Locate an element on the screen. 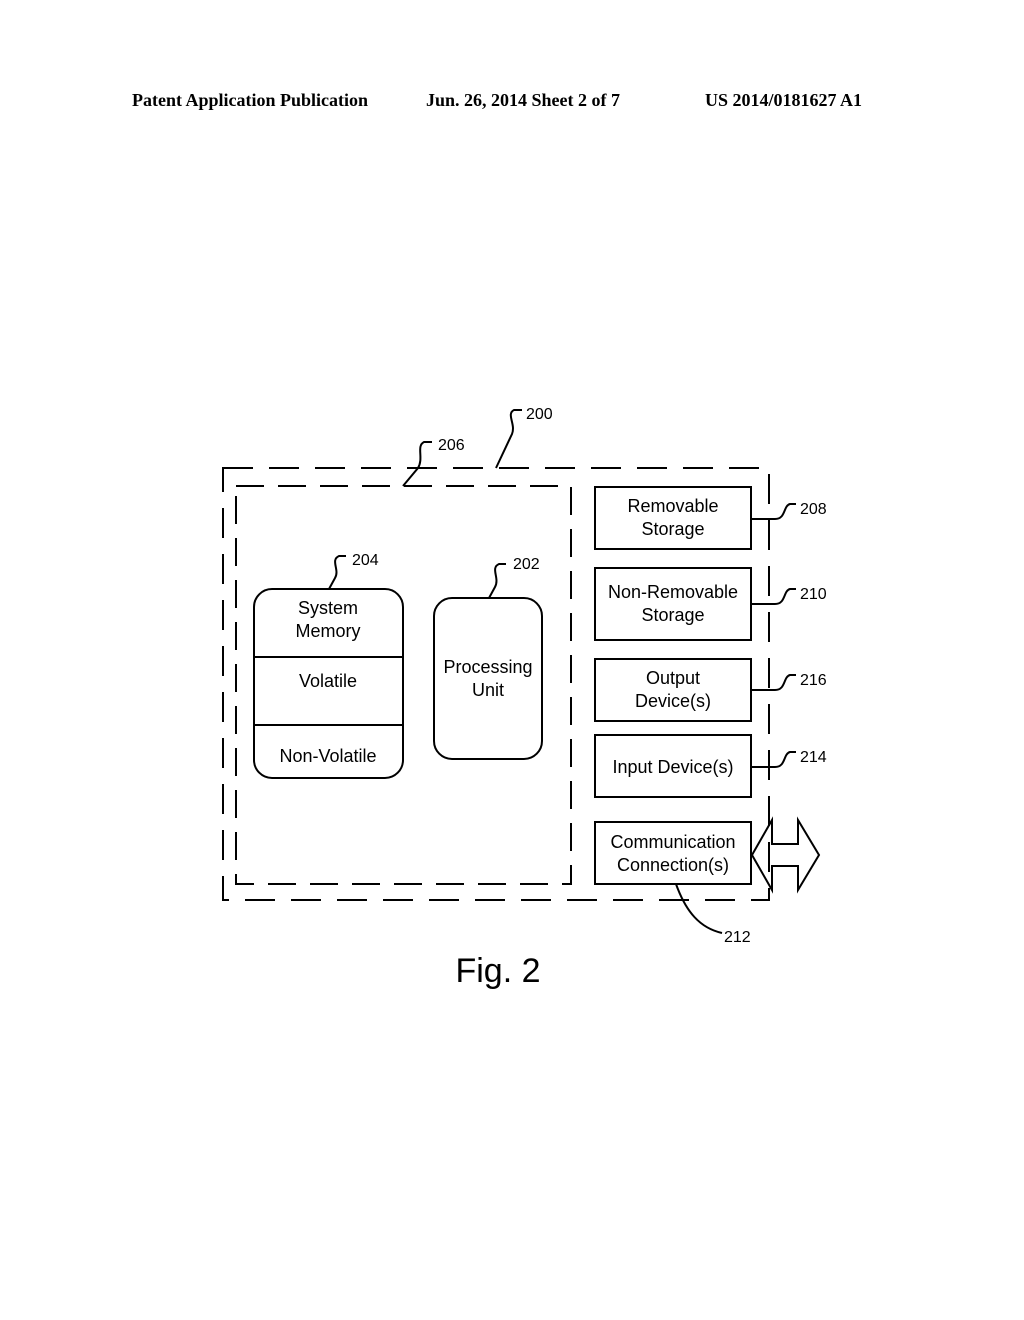  processing-unit-label-line1: Processing is located at coordinates (487, 667).